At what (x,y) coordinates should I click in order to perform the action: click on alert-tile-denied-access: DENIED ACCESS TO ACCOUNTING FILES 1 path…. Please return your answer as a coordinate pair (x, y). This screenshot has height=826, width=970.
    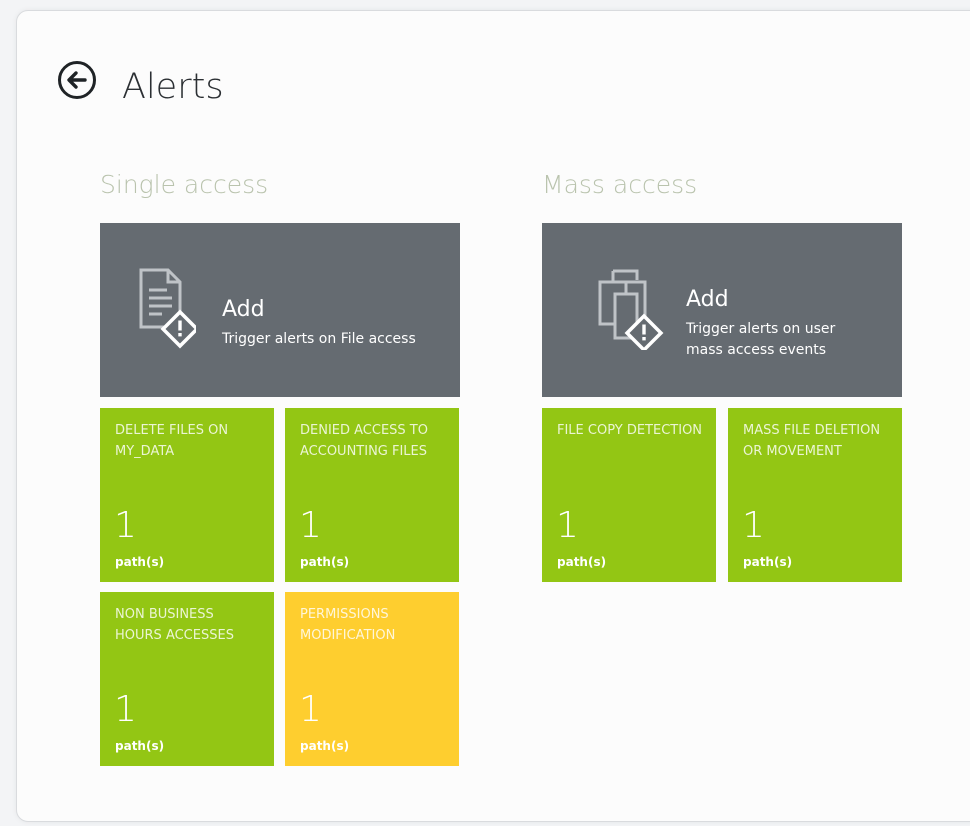
    Looking at the image, I should click on (372, 495).